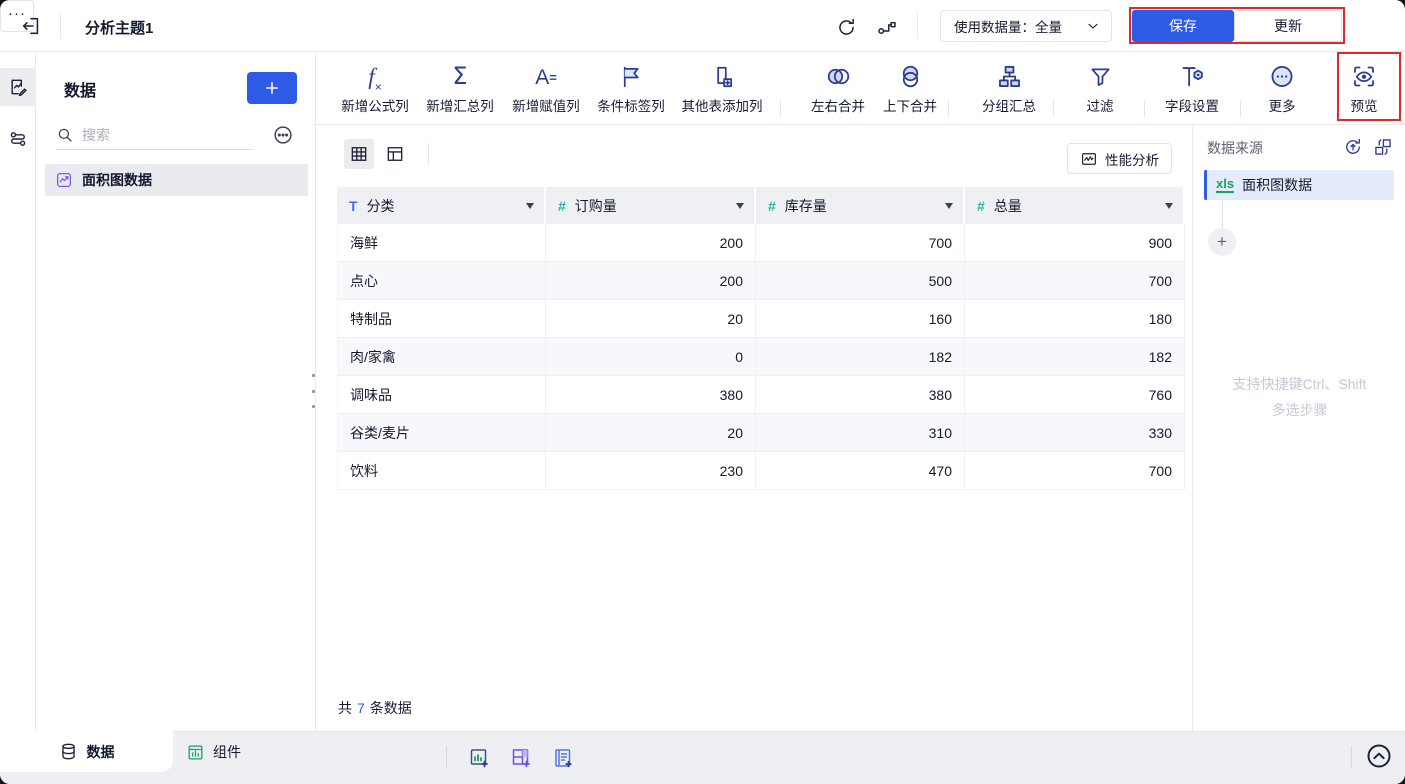 This screenshot has width=1405, height=784. Describe the element at coordinates (1277, 185) in the screenshot. I see `source-step-label: 面积图数据` at that location.